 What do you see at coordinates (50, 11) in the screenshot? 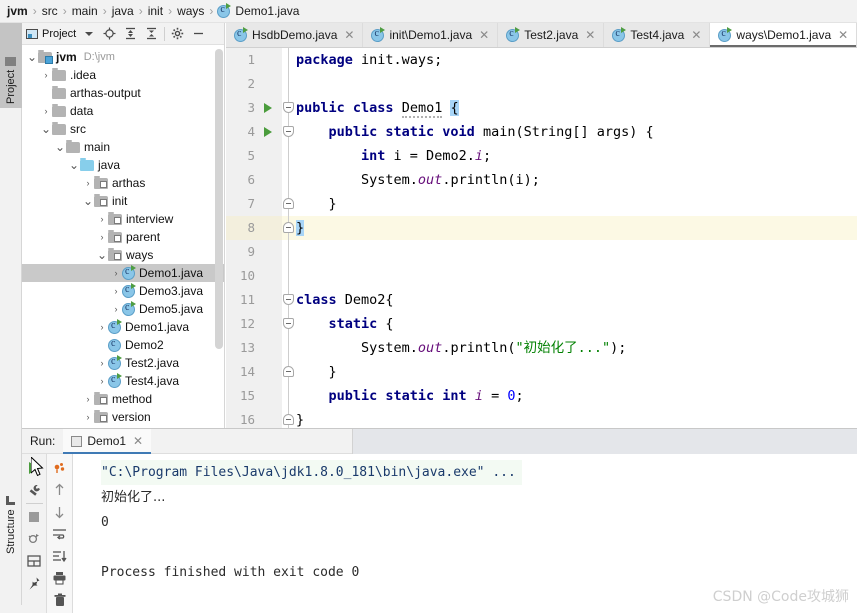
I see `breadcrumb-item-1: src` at bounding box center [50, 11].